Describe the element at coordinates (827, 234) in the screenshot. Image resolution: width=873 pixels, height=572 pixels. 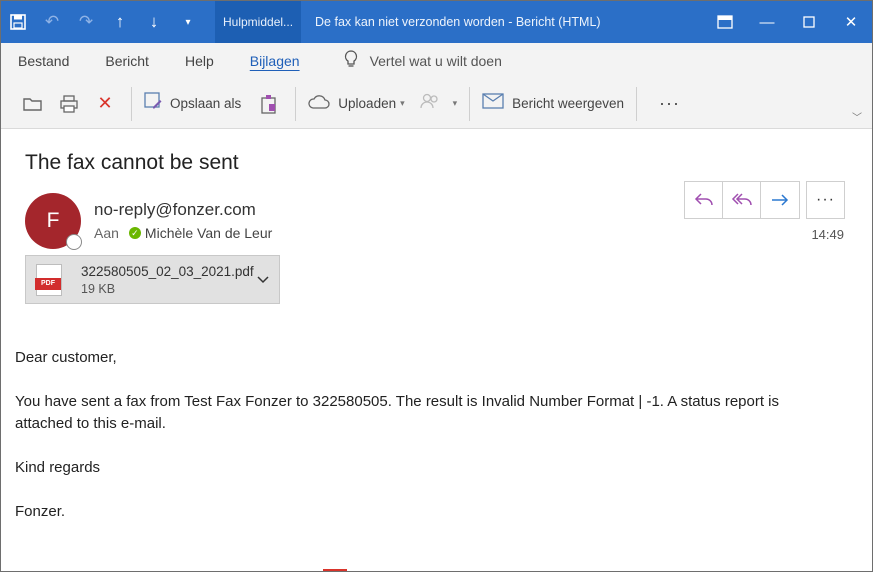
I see `received-time: 14:49` at that location.